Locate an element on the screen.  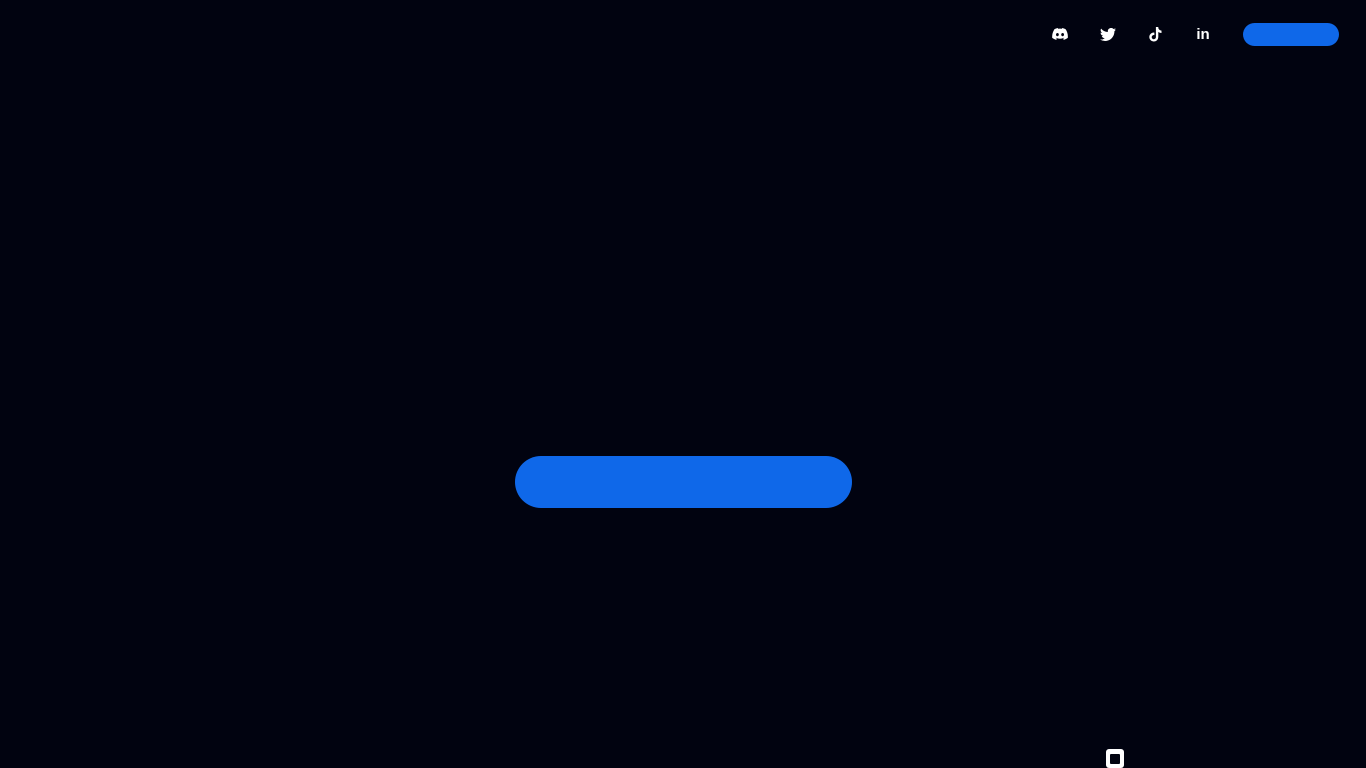
linkedin-link: in is located at coordinates (1203, 34).